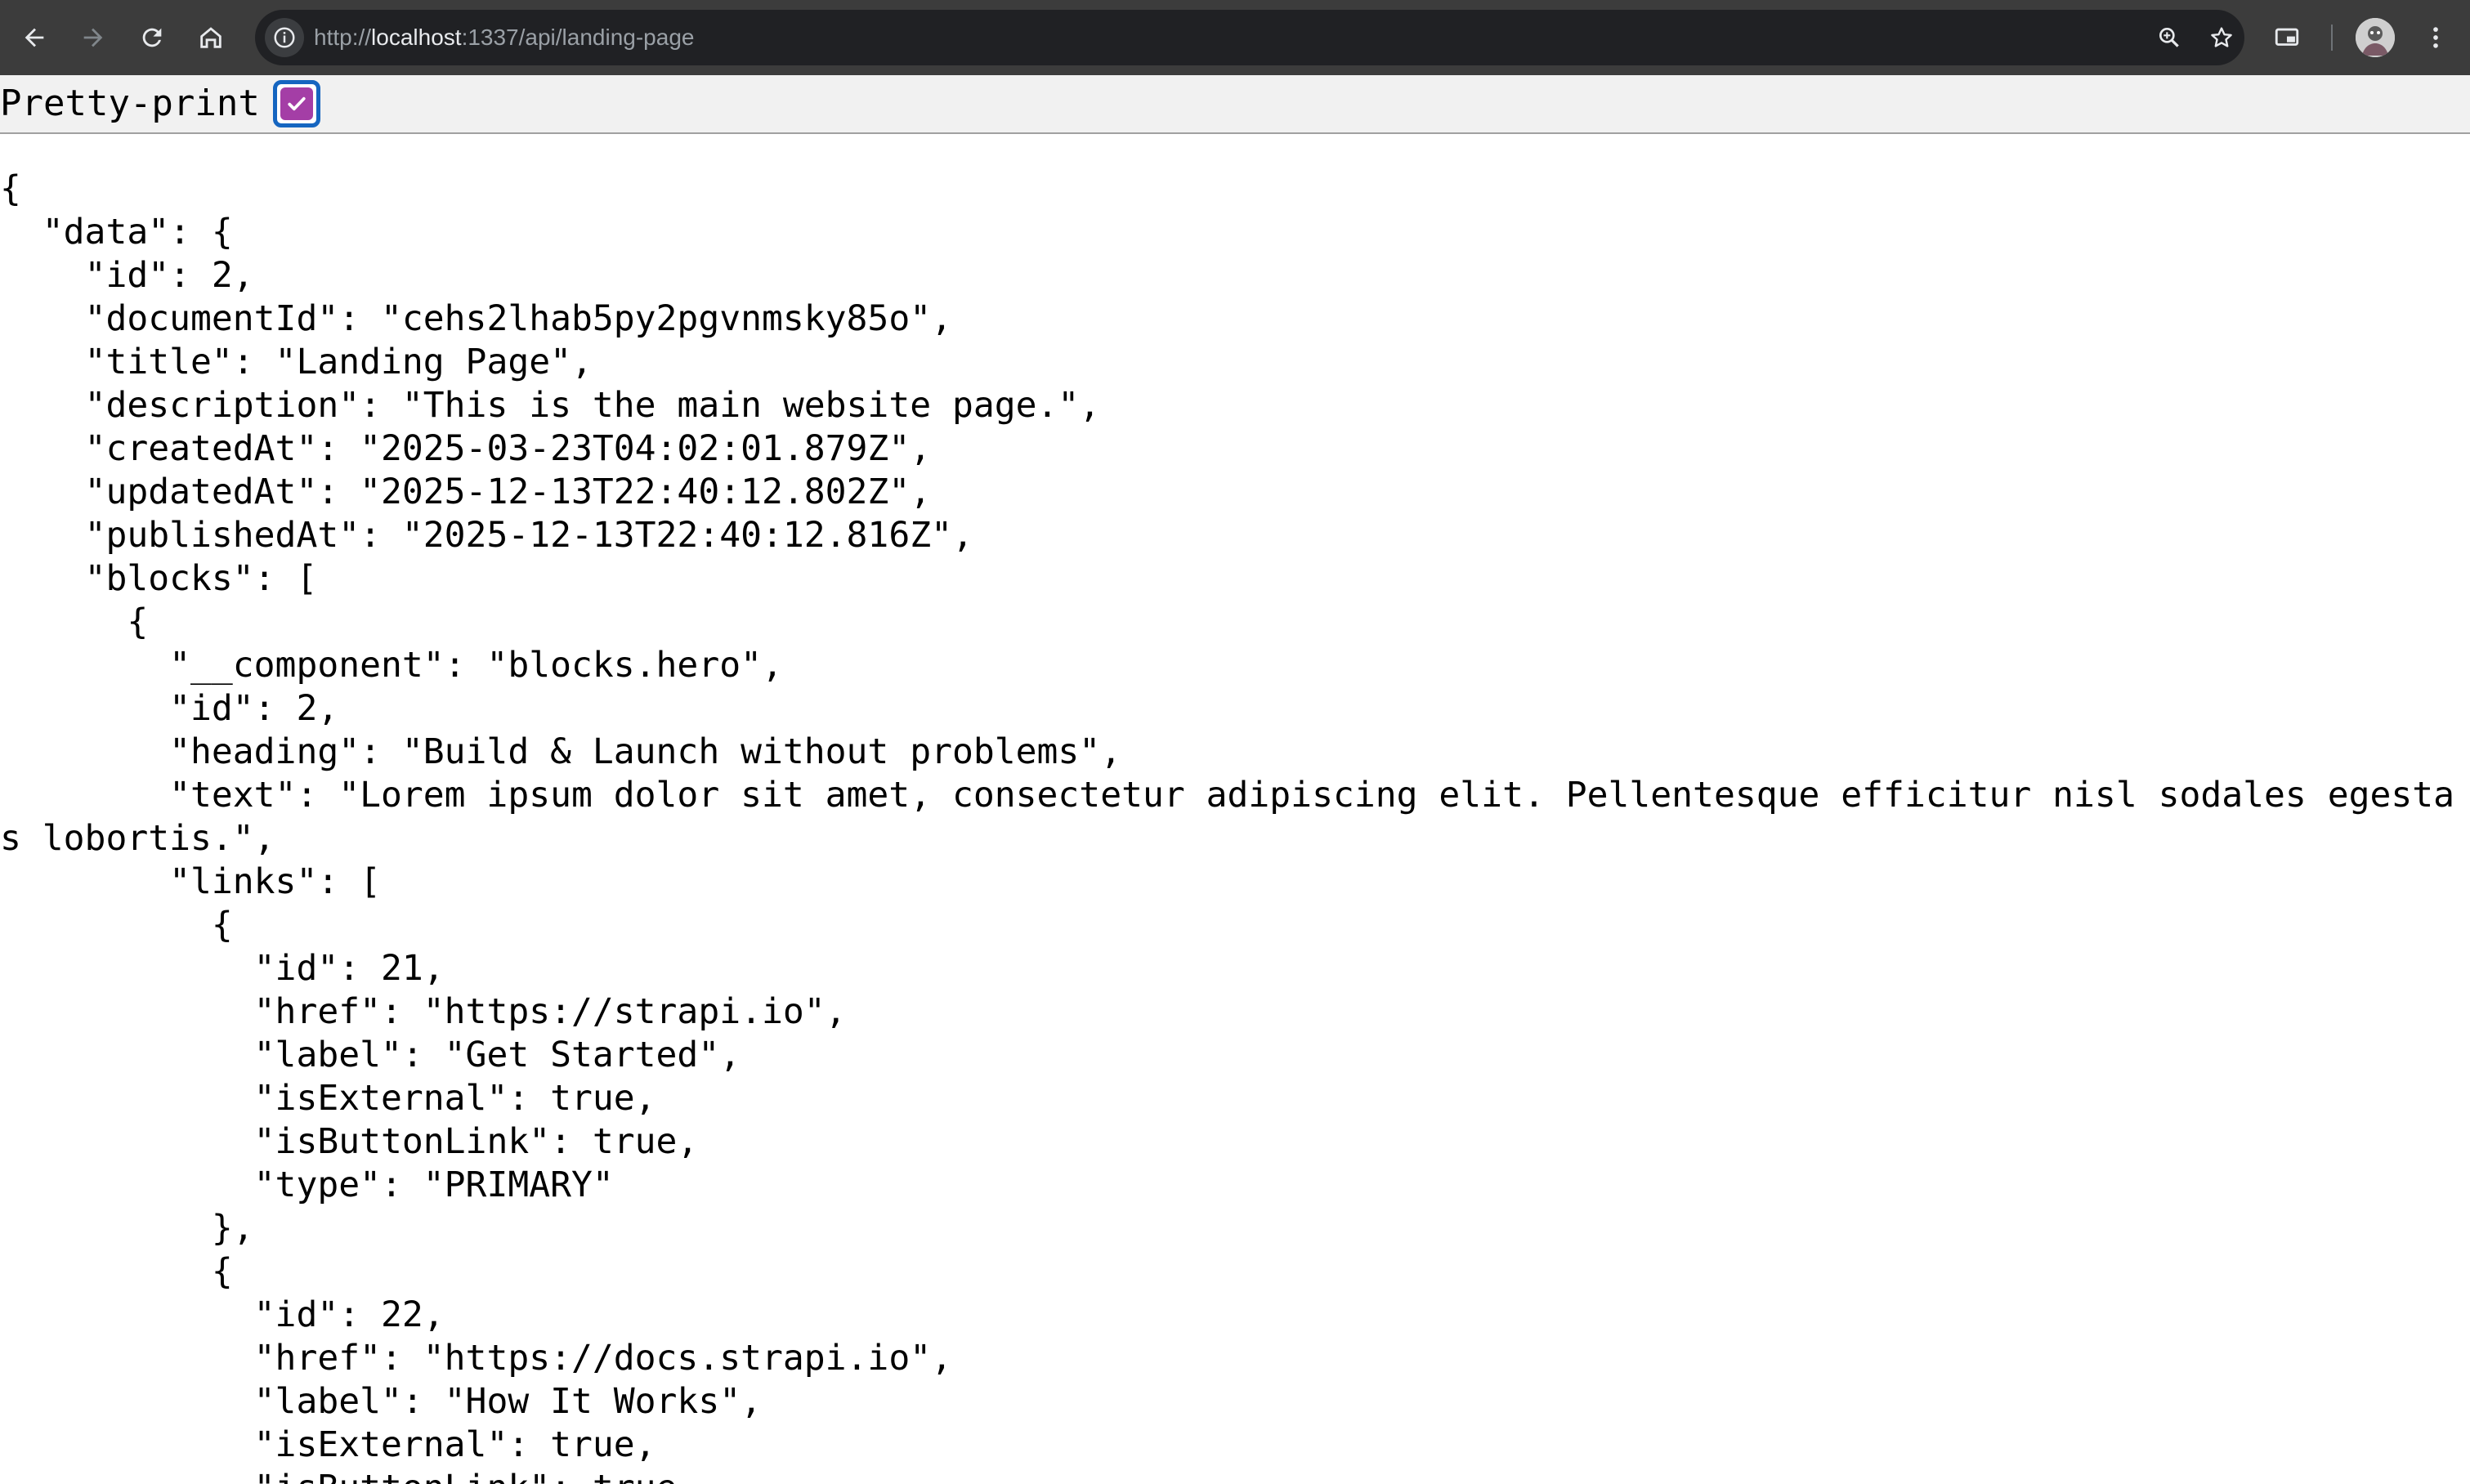 The image size is (2470, 1484). What do you see at coordinates (343, 37) in the screenshot?
I see `url-scheme: http://` at bounding box center [343, 37].